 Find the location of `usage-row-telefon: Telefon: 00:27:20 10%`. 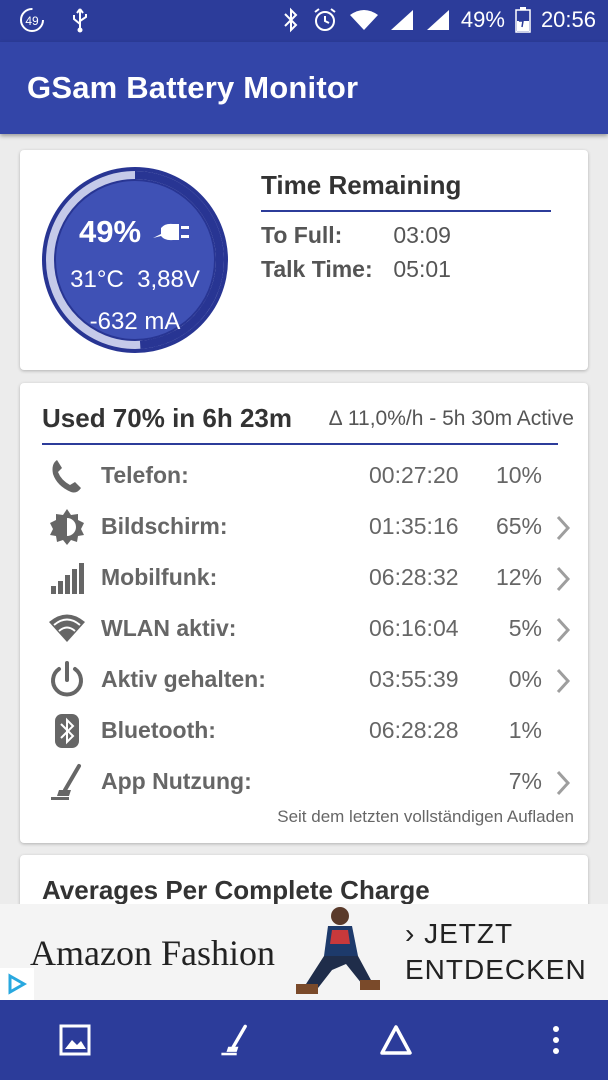

usage-row-telefon: Telefon: 00:27:20 10% is located at coordinates (304, 476).